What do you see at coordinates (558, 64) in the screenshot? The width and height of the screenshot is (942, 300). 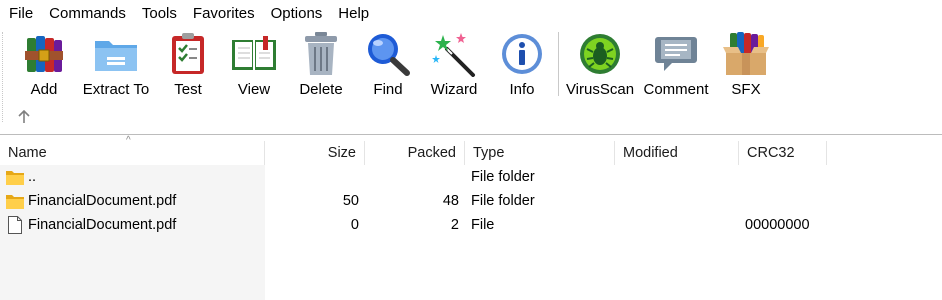 I see `toolbar-separator` at bounding box center [558, 64].